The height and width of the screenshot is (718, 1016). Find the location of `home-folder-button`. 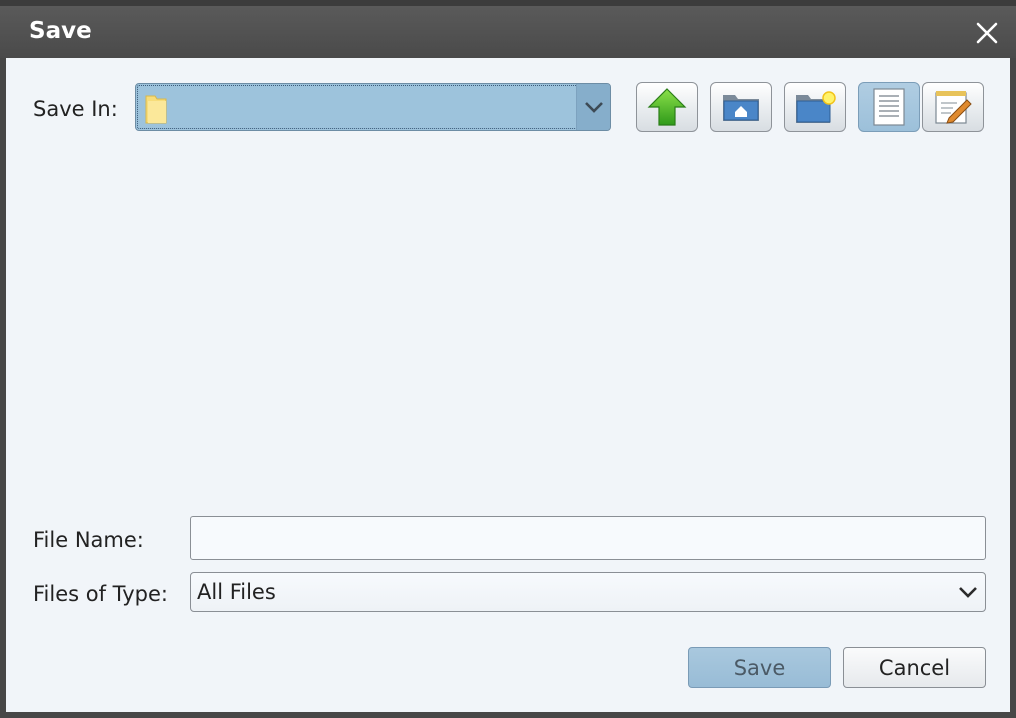

home-folder-button is located at coordinates (741, 107).